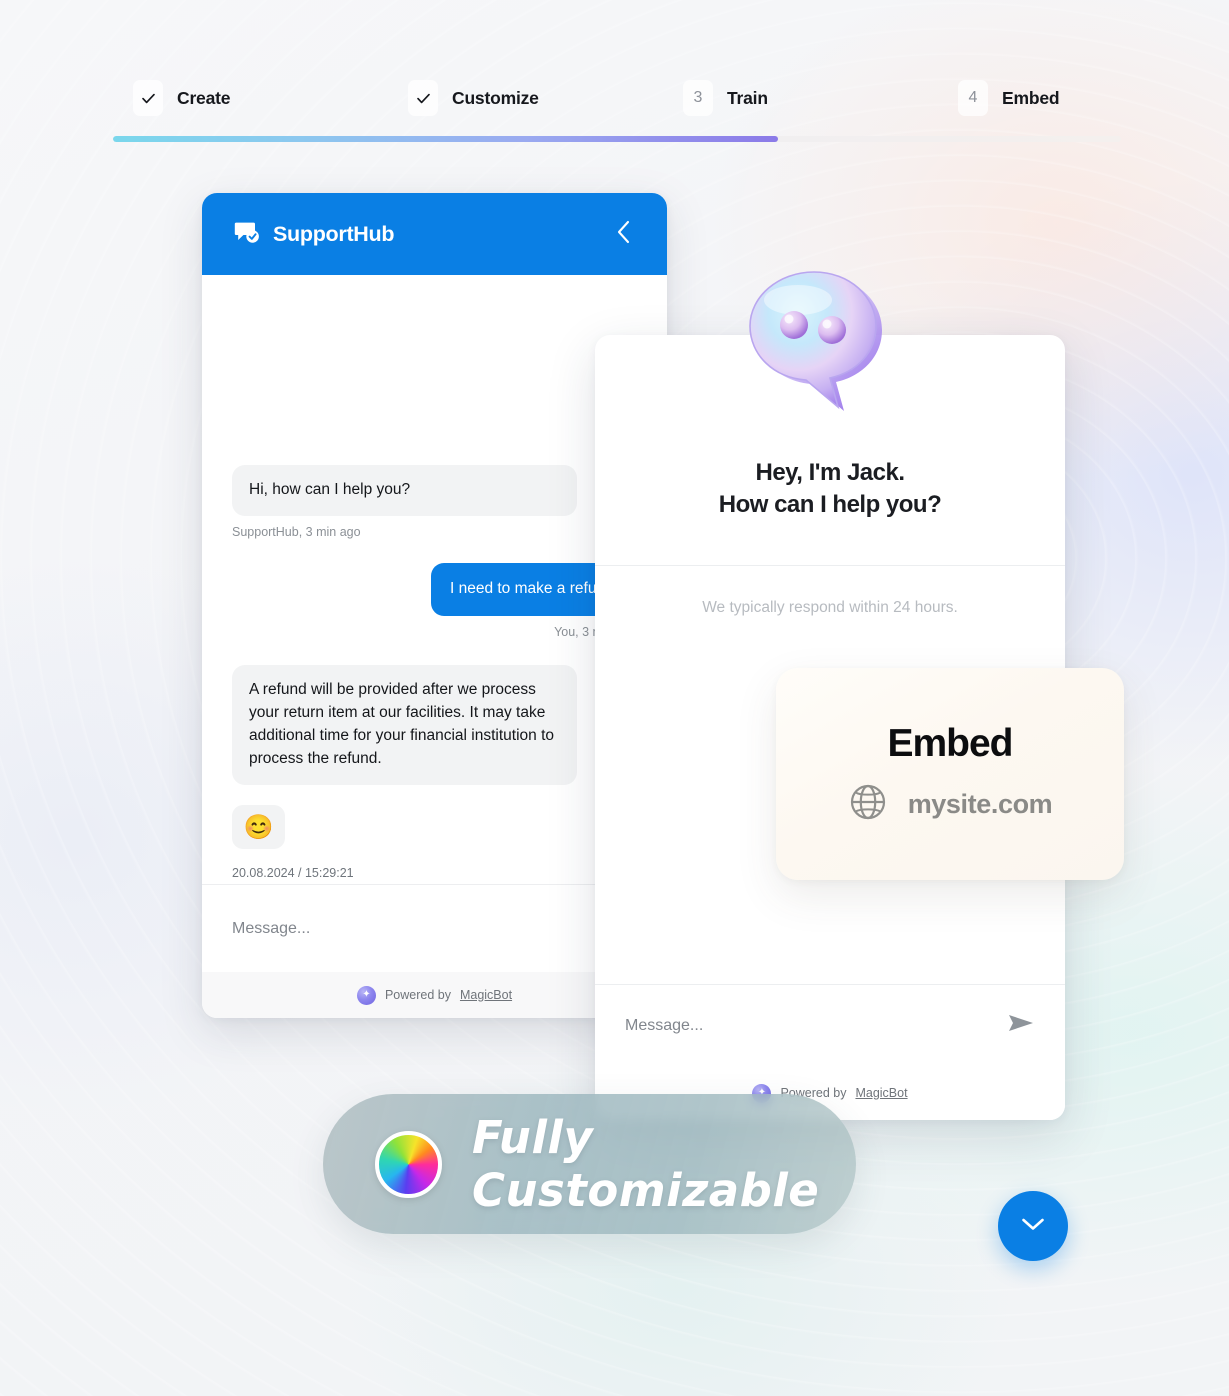  I want to click on chat-check-icon, so click(247, 234).